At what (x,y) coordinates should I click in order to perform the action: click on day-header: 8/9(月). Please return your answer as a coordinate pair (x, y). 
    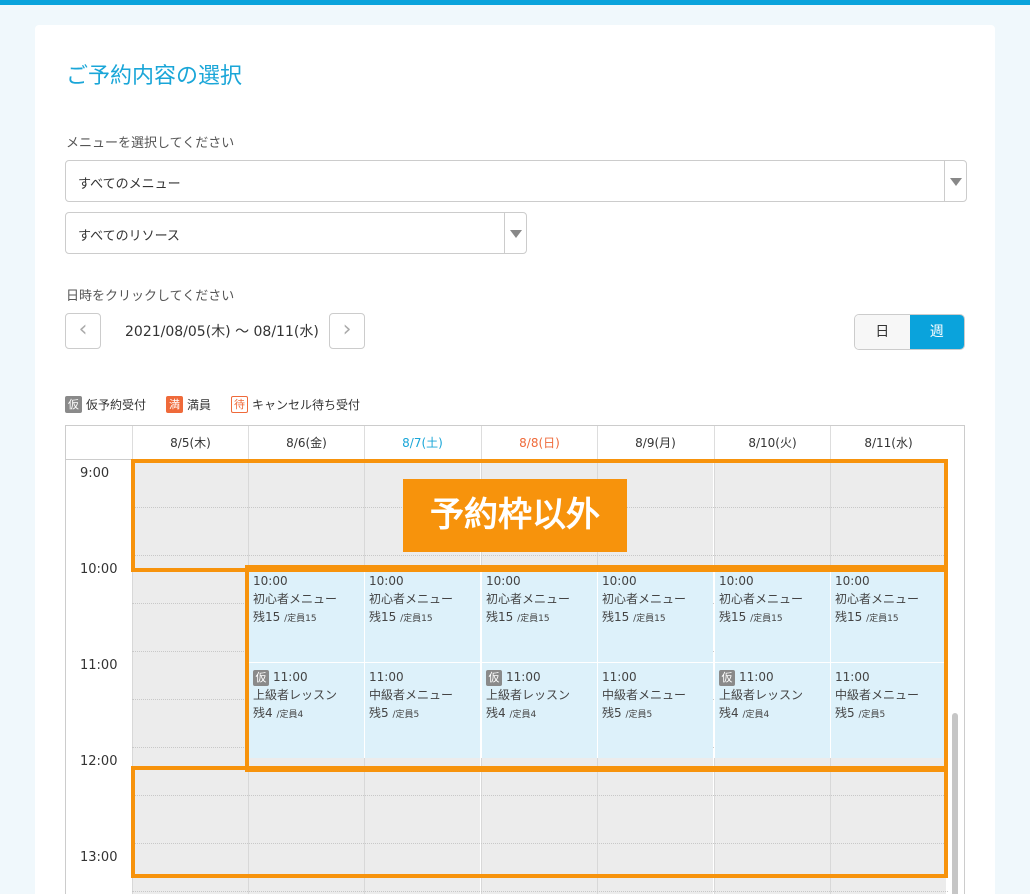
    Looking at the image, I should click on (655, 443).